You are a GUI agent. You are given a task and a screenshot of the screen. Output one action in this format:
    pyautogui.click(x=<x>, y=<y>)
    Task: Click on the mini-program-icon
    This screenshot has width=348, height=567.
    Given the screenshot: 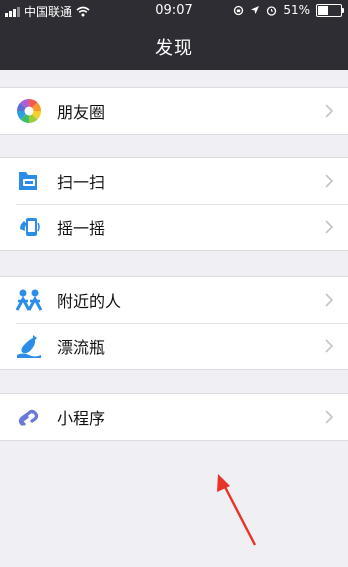 What is the action you would take?
    pyautogui.click(x=29, y=417)
    